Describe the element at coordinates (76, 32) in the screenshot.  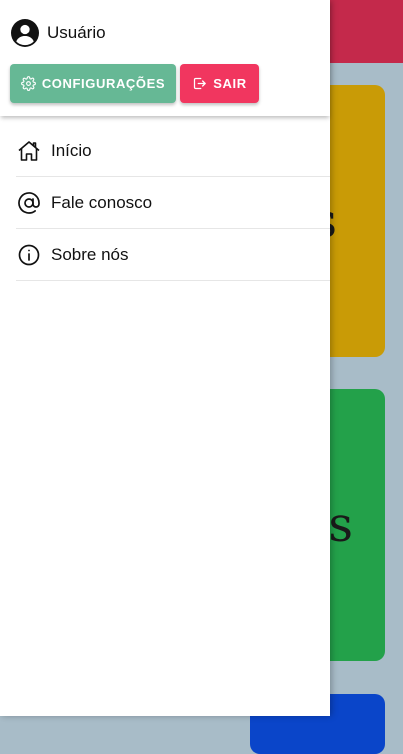
I see `user-name: Usuário` at that location.